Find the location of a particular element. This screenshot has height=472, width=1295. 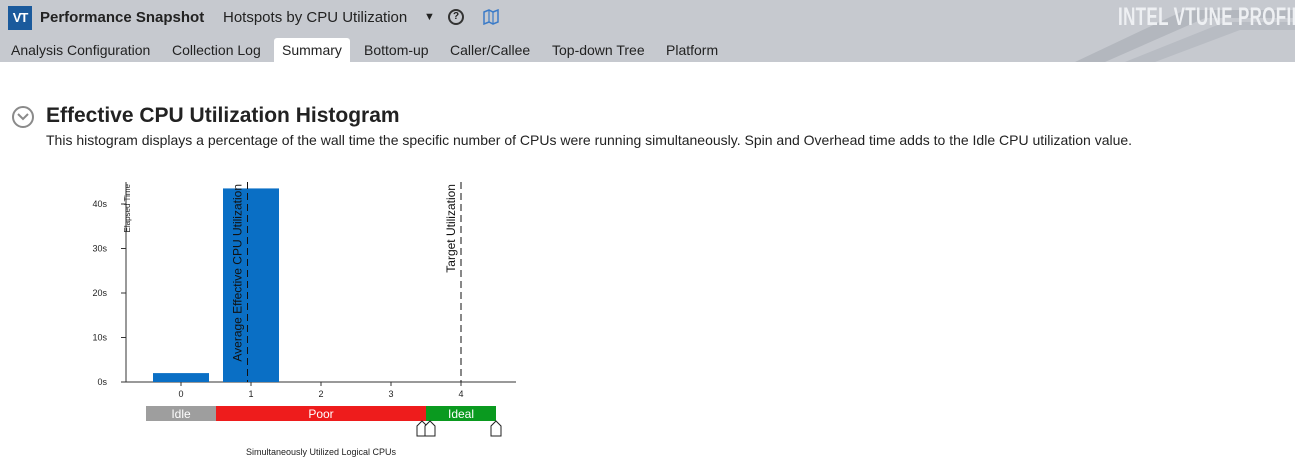

histogram-bar is located at coordinates (181, 377).